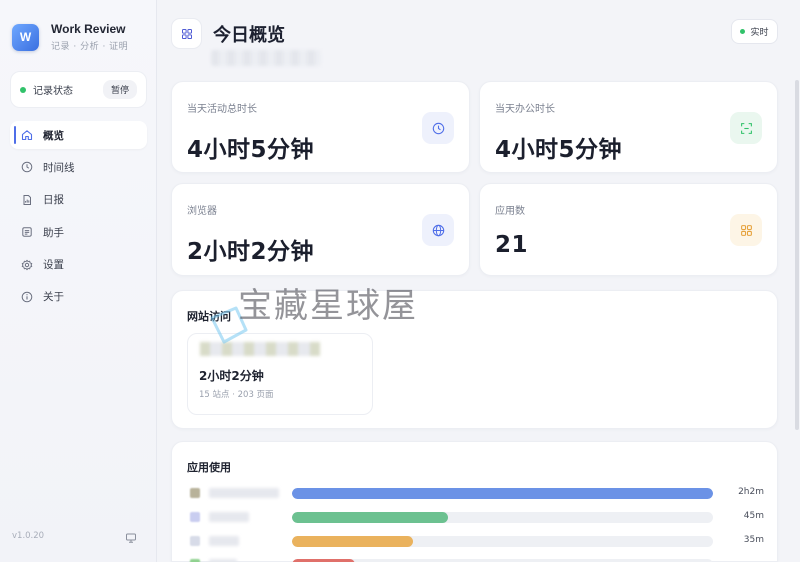 This screenshot has width=800, height=562. Describe the element at coordinates (27, 265) in the screenshot. I see `gear-icon` at that location.